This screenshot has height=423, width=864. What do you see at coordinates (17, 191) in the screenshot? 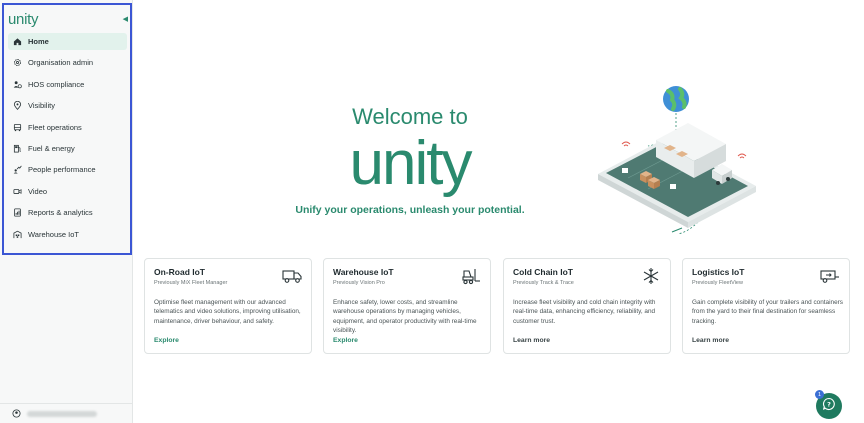
I see `video-camera-icon` at bounding box center [17, 191].